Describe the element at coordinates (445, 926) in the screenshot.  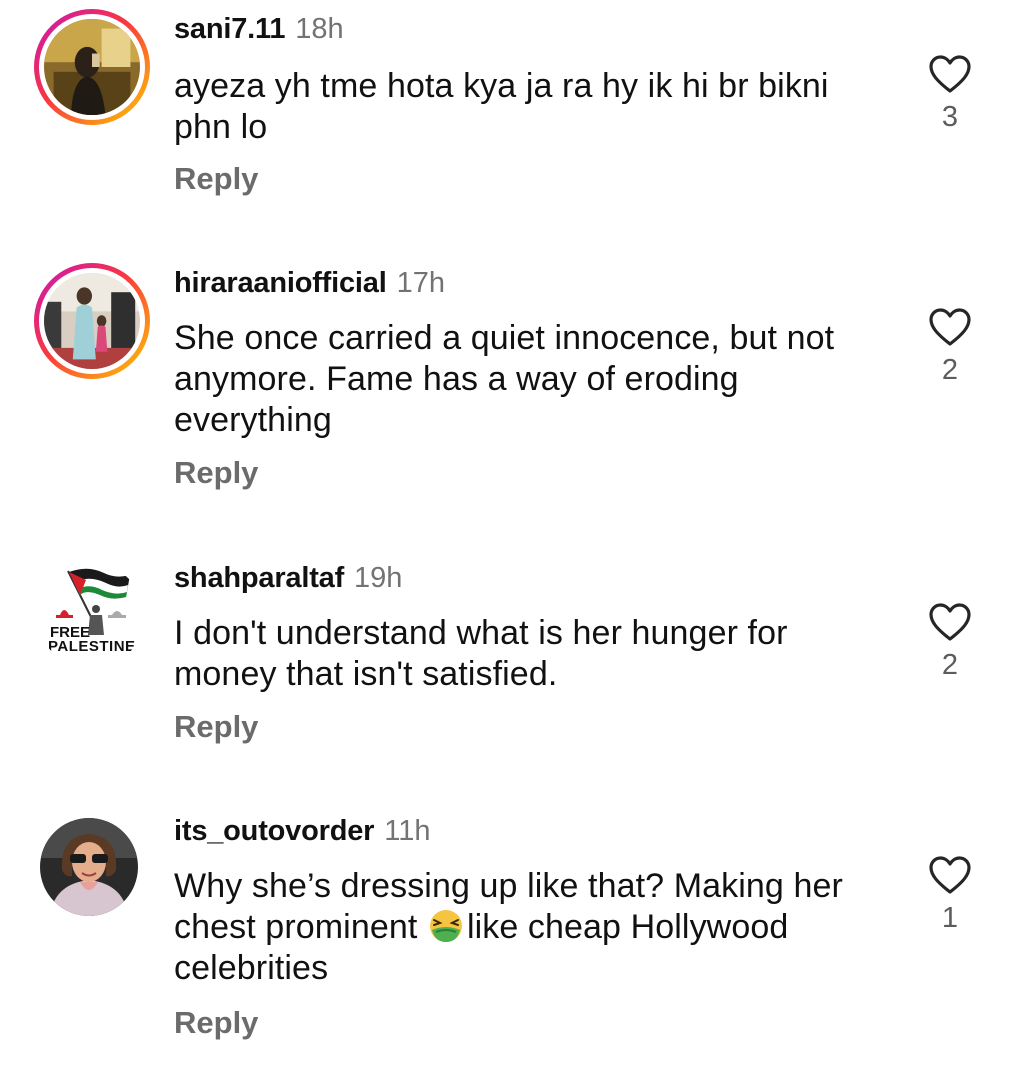
I see `nauseated-face-emoji` at that location.